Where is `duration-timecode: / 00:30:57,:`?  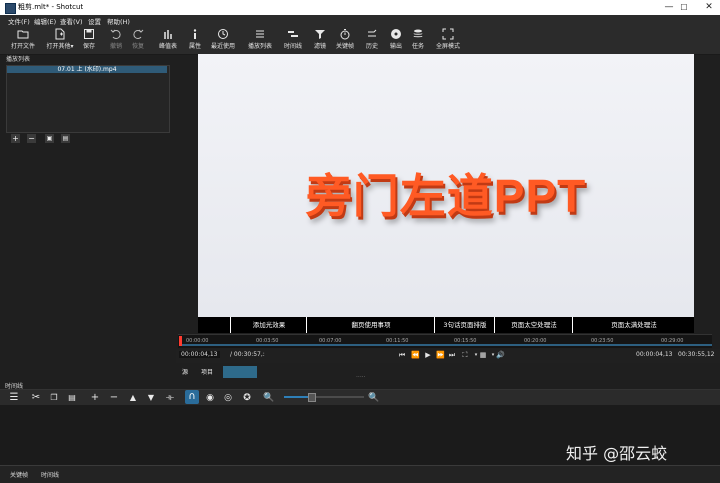 duration-timecode: / 00:30:57,: is located at coordinates (247, 354).